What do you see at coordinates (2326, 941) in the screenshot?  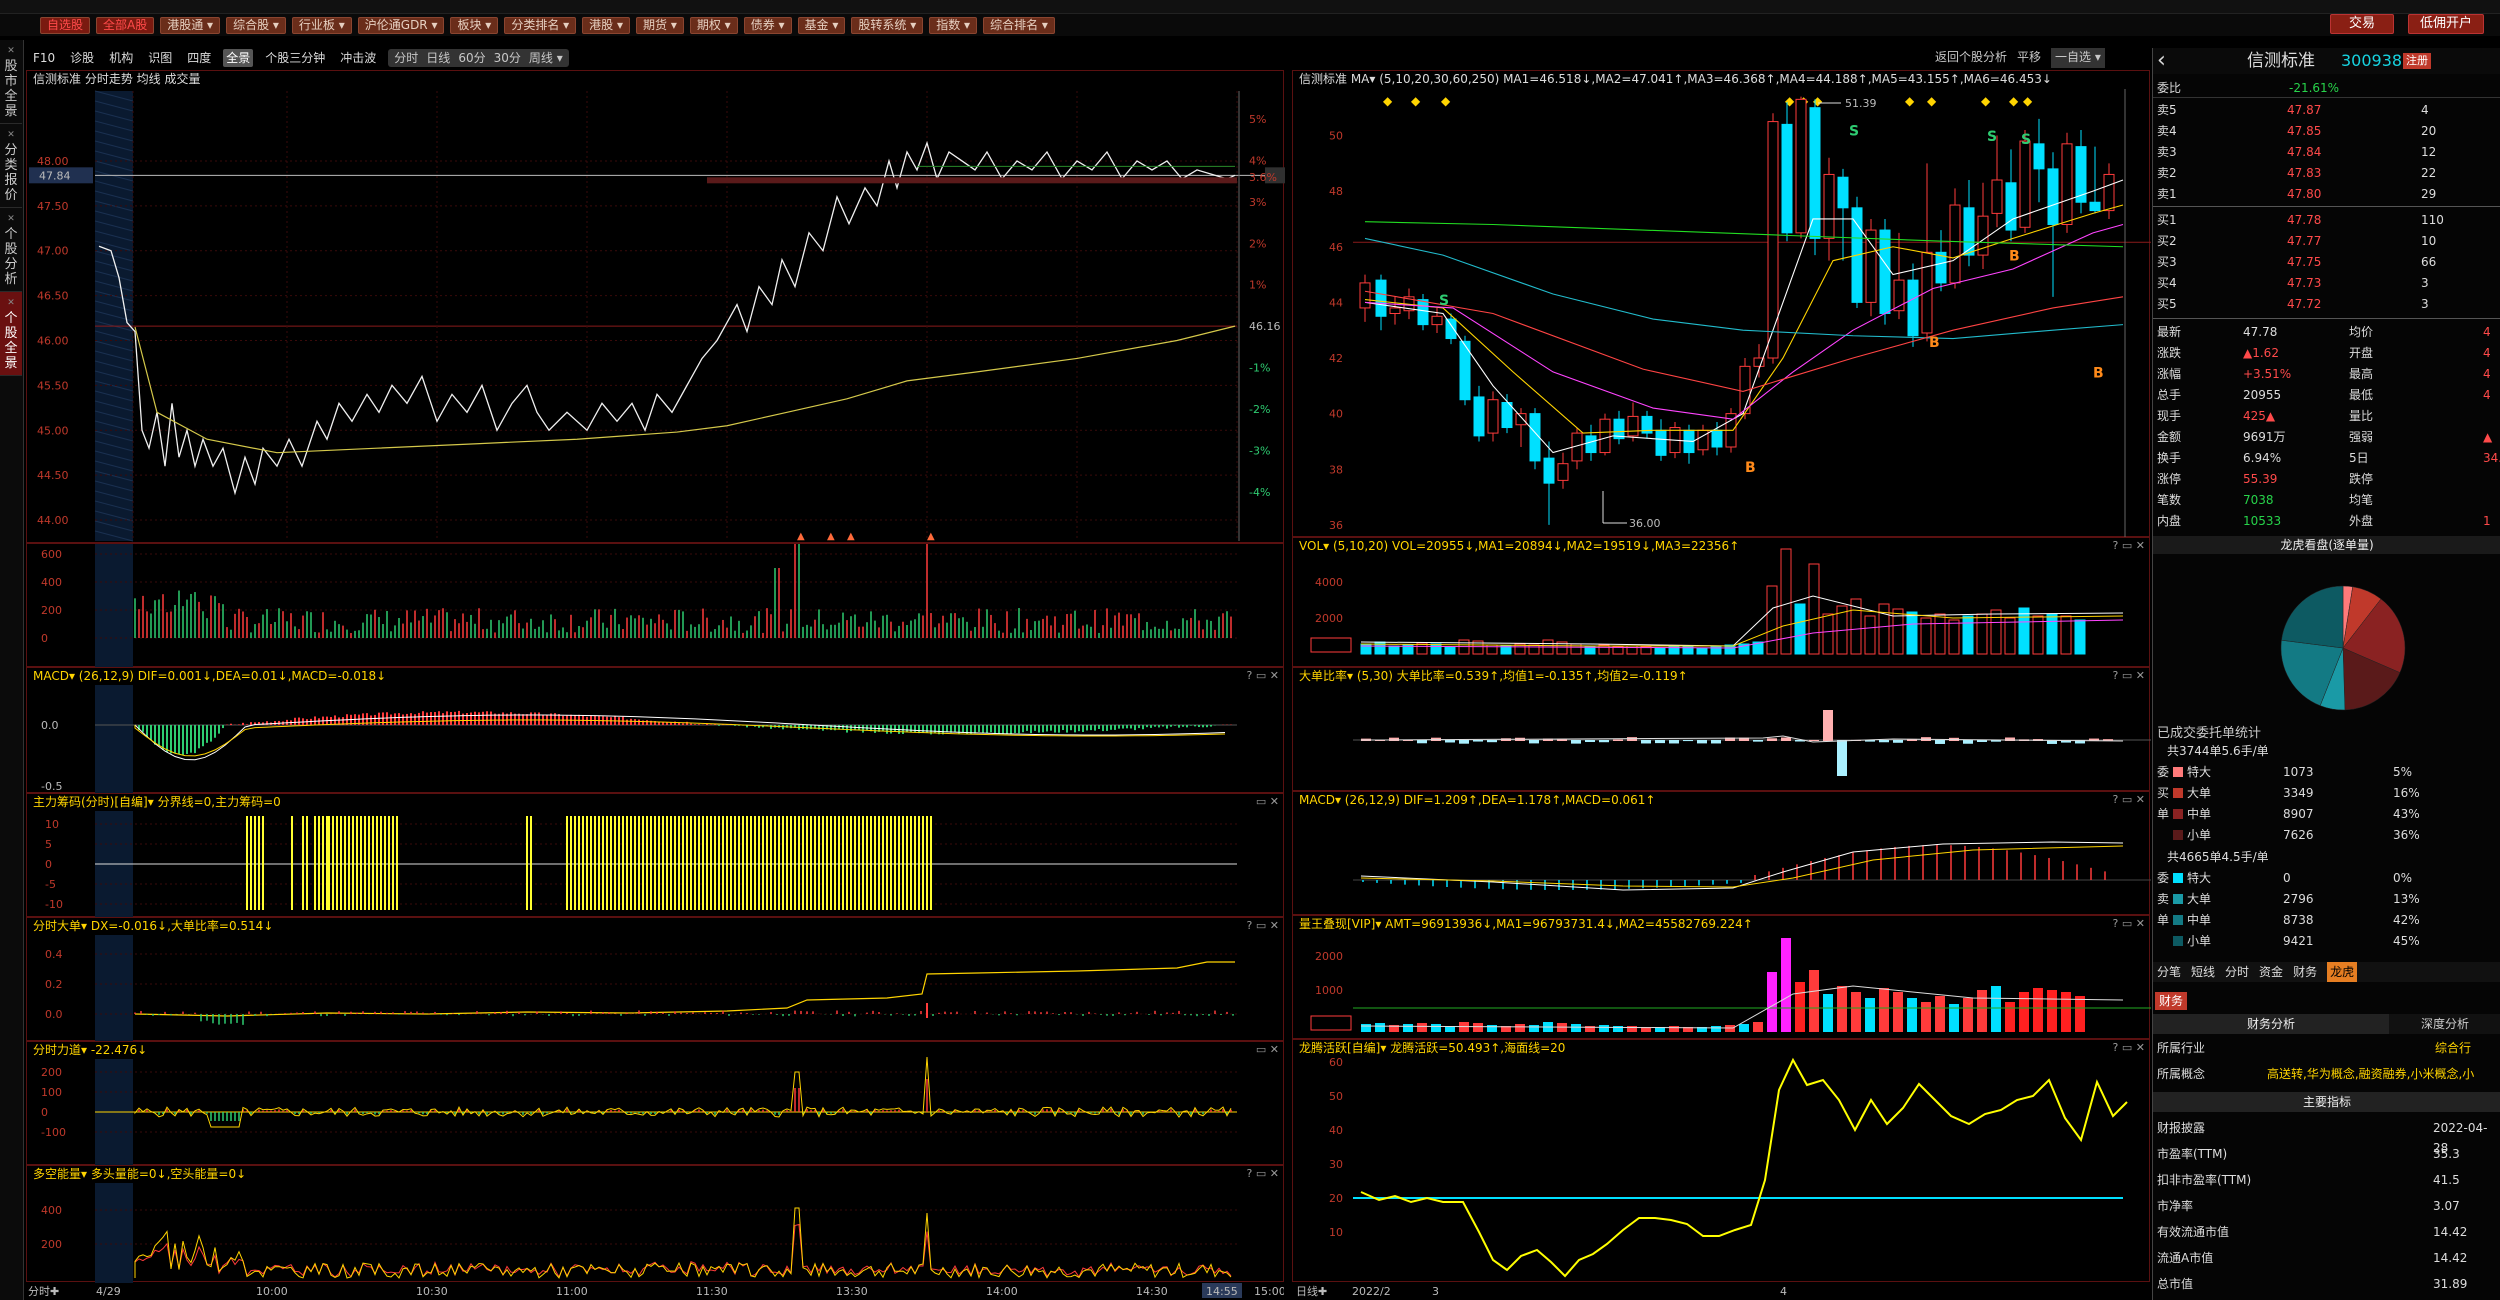 I see `sell-stat-row: 小单 9421 45%` at bounding box center [2326, 941].